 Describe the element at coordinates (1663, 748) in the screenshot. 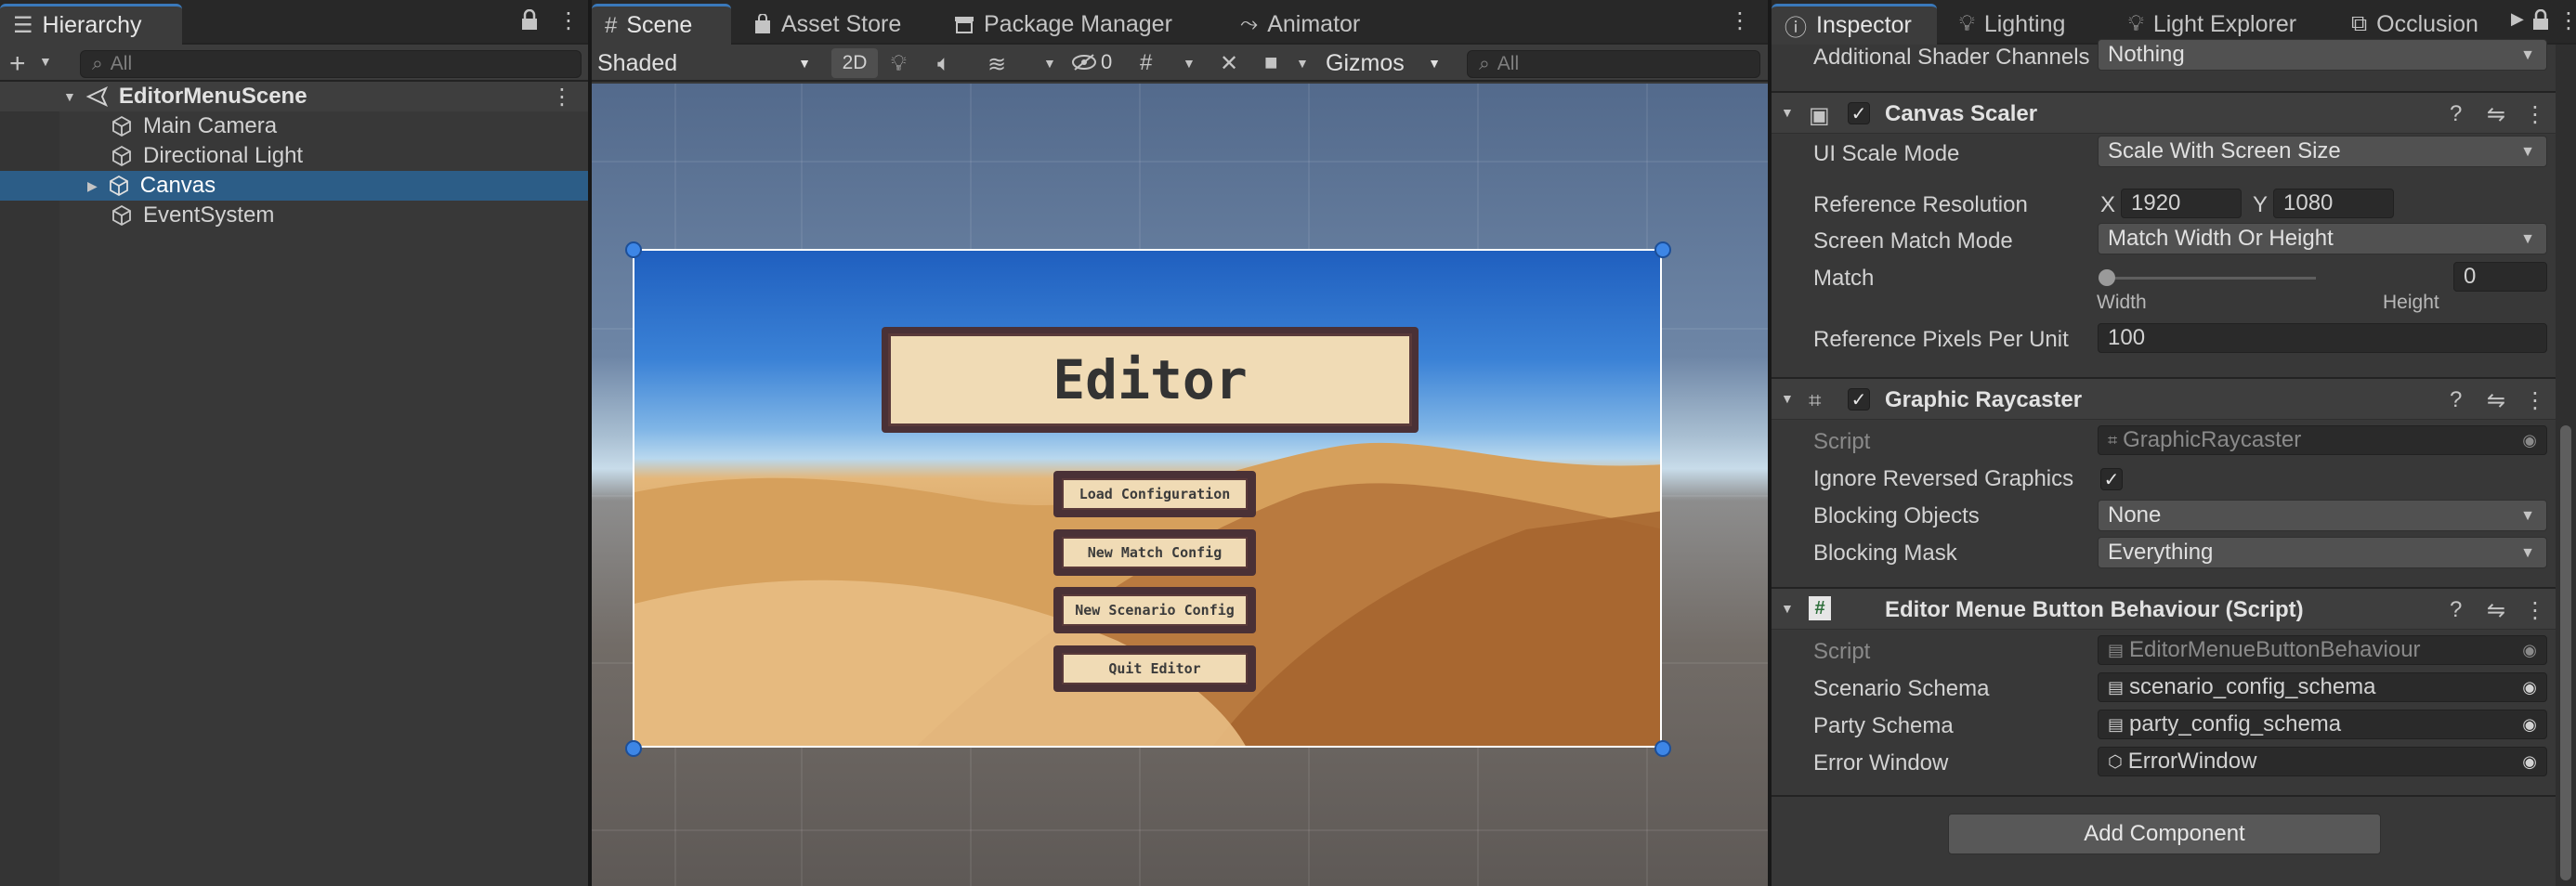

I see `rect-handle-bottom-right` at that location.